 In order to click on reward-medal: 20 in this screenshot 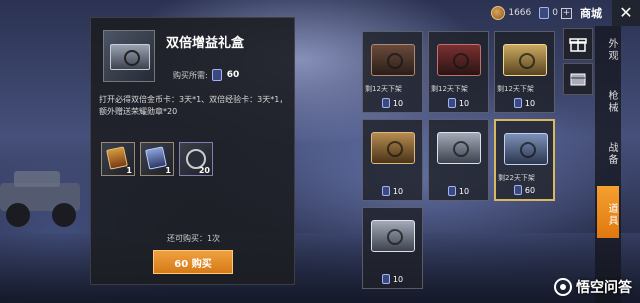, I will do `click(196, 159)`.